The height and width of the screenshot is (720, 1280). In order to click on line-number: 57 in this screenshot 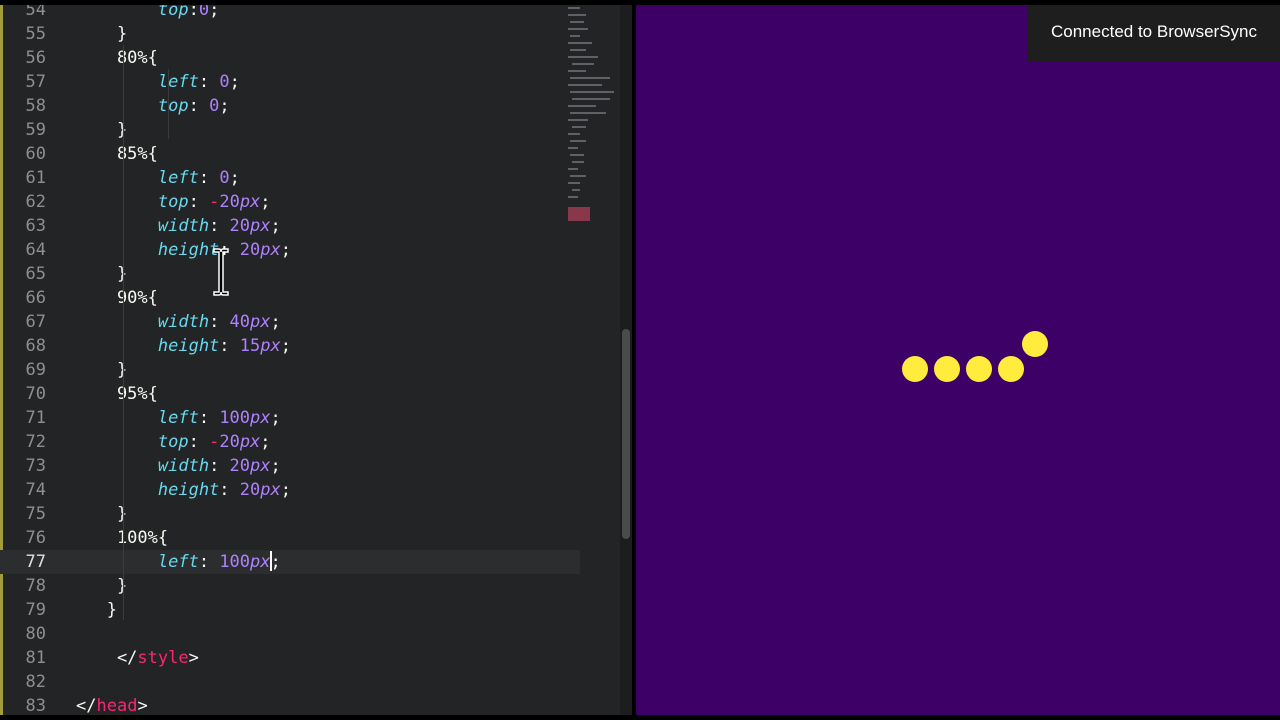, I will do `click(35, 82)`.